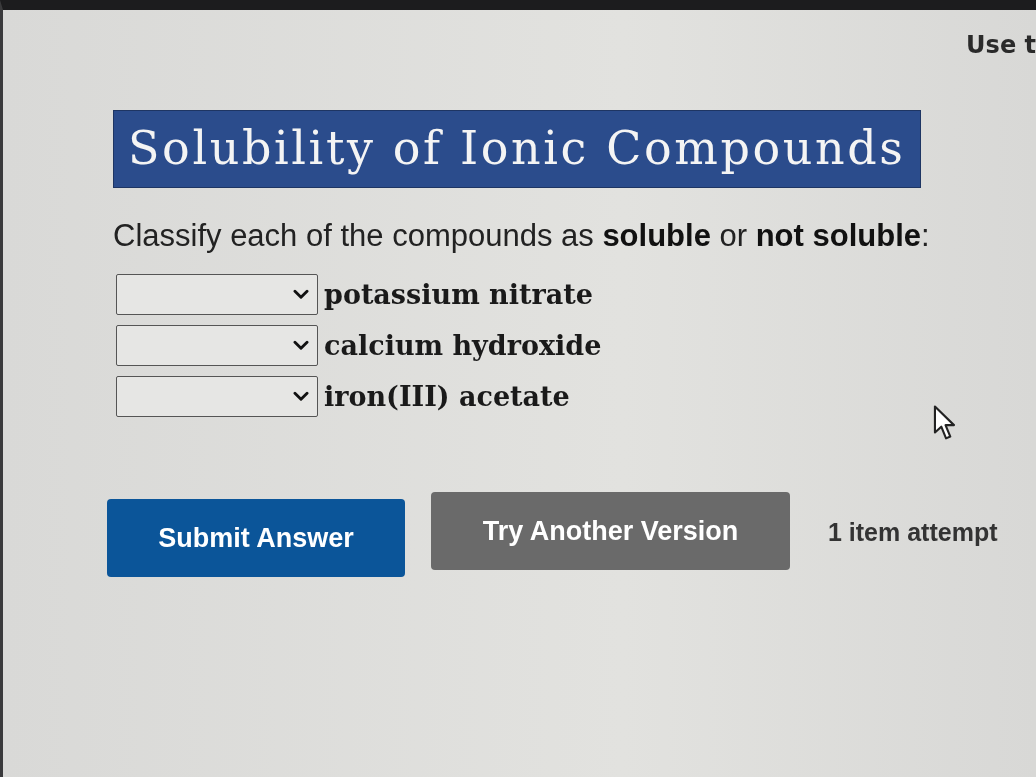  Describe the element at coordinates (521, 236) in the screenshot. I see `instruction-text: Classify each of the compounds as soluble or not soluble:` at that location.